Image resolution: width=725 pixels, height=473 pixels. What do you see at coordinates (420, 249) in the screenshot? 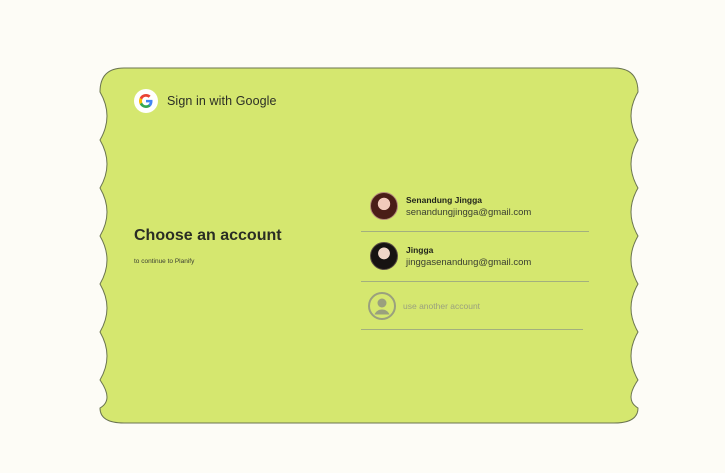
I see `account-name: Jingga` at bounding box center [420, 249].